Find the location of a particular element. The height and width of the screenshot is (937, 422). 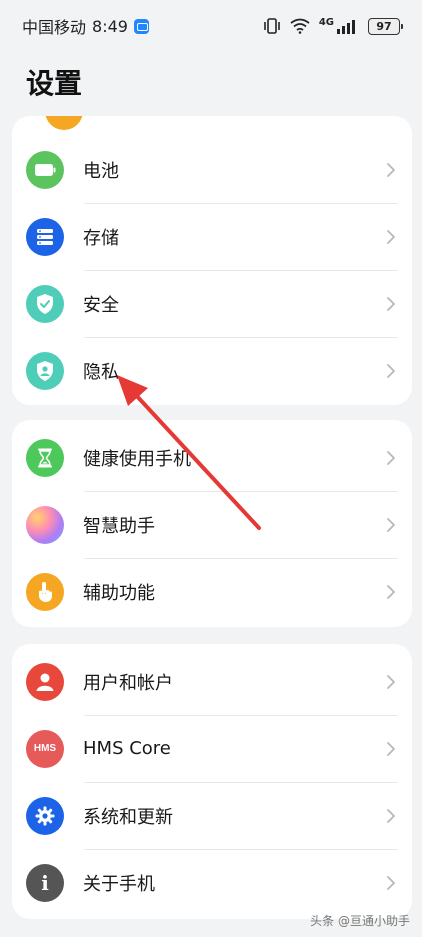

notification-app-icon is located at coordinates (141, 26).